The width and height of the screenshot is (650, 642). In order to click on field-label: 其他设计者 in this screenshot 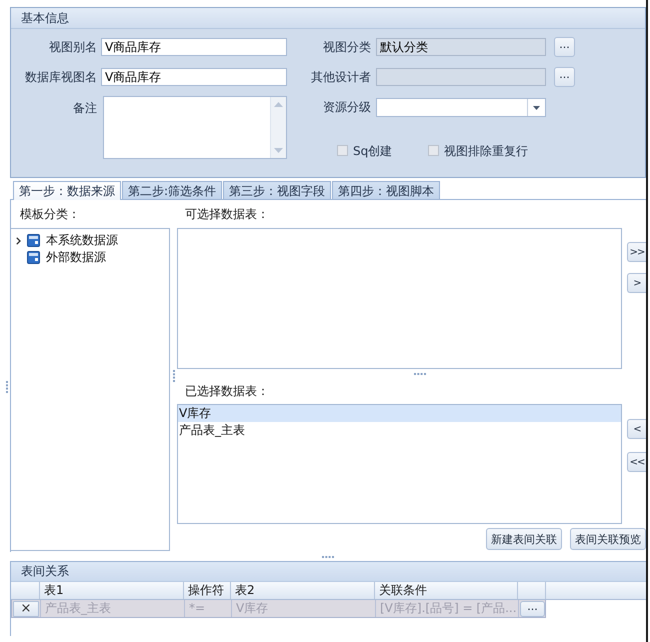, I will do `click(341, 77)`.